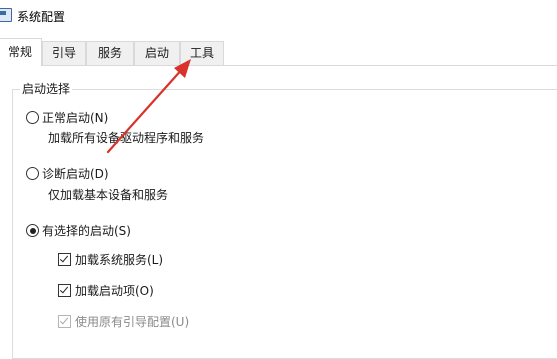 The image size is (557, 359). What do you see at coordinates (110, 53) in the screenshot?
I see `tab-services: 服务` at bounding box center [110, 53].